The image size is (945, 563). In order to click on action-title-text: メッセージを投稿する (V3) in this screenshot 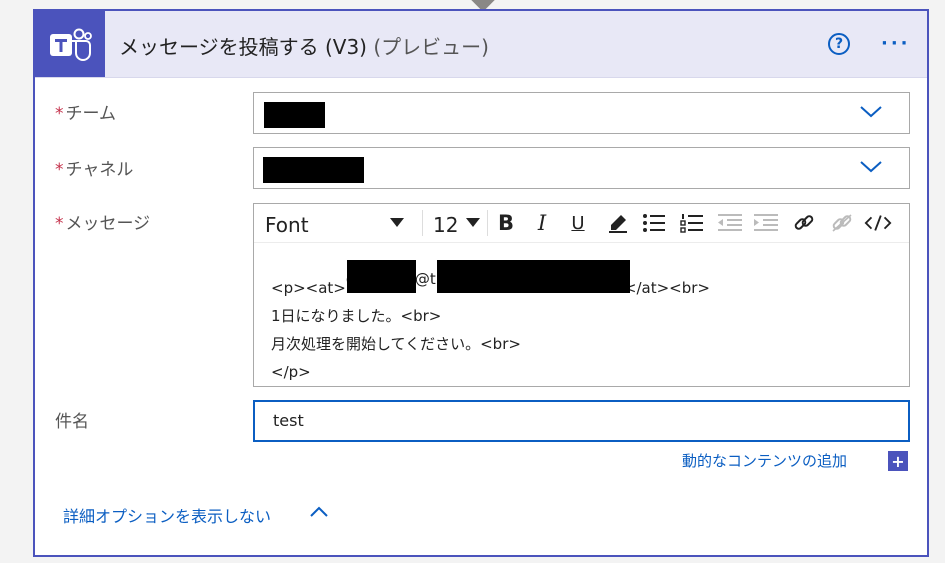, I will do `click(243, 47)`.